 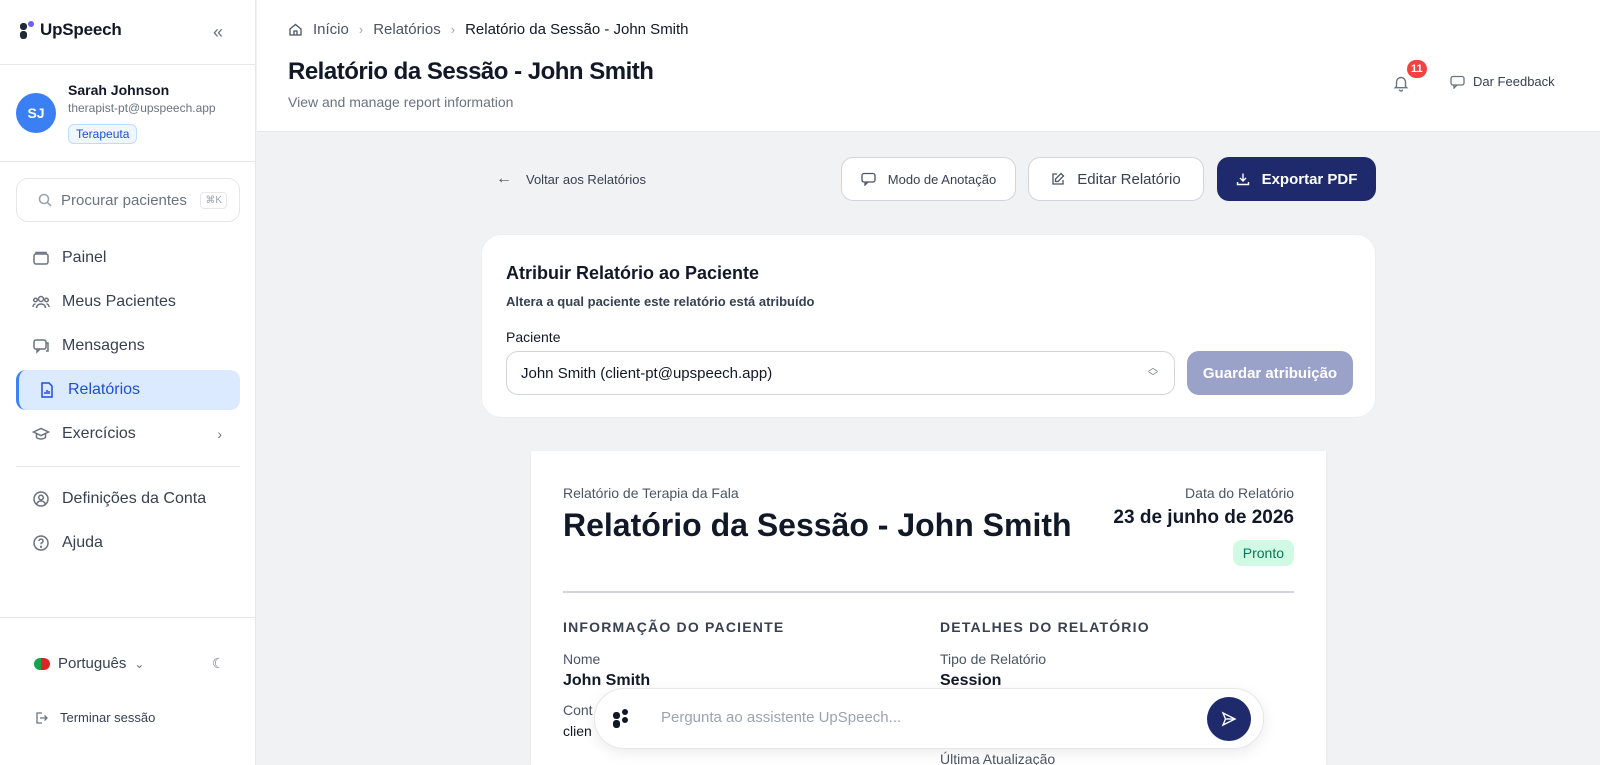 I want to click on help-icon, so click(x=41, y=543).